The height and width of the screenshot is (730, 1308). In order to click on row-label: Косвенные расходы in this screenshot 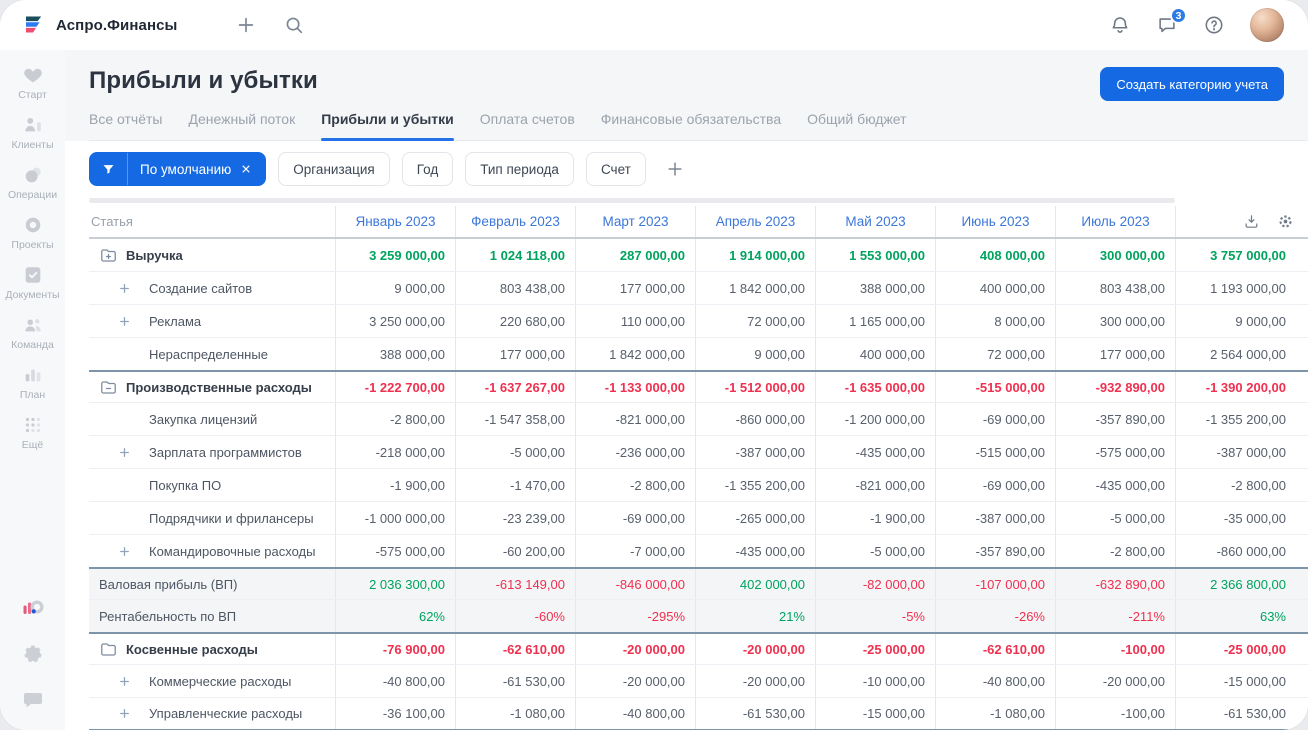, I will do `click(212, 649)`.